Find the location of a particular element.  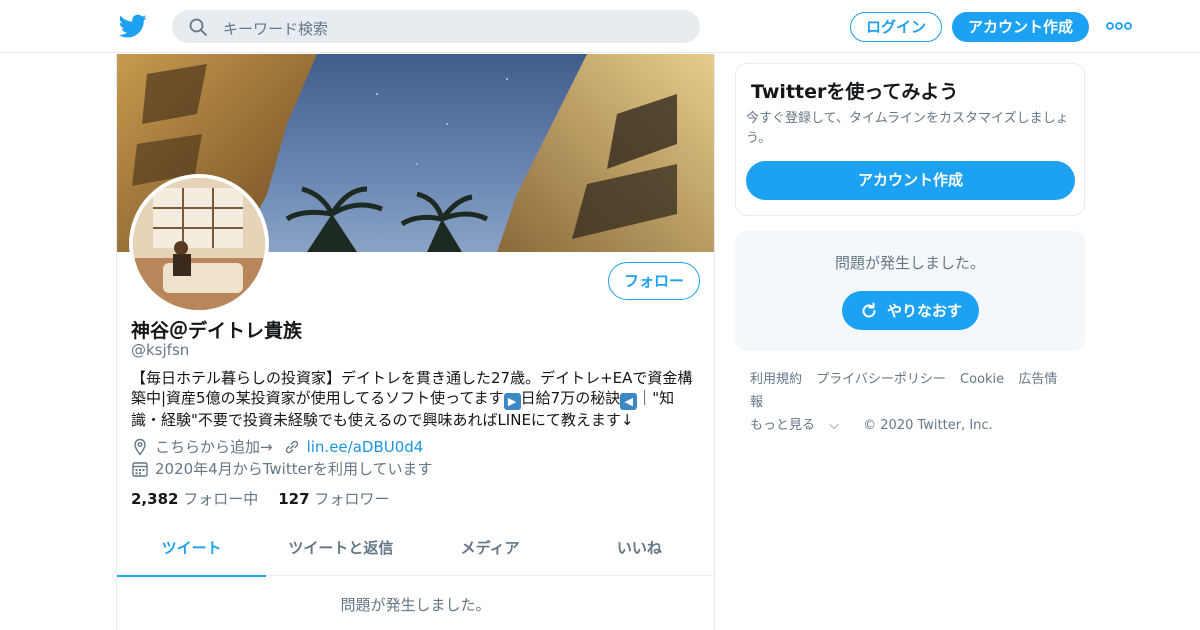

link-icon is located at coordinates (291, 446).